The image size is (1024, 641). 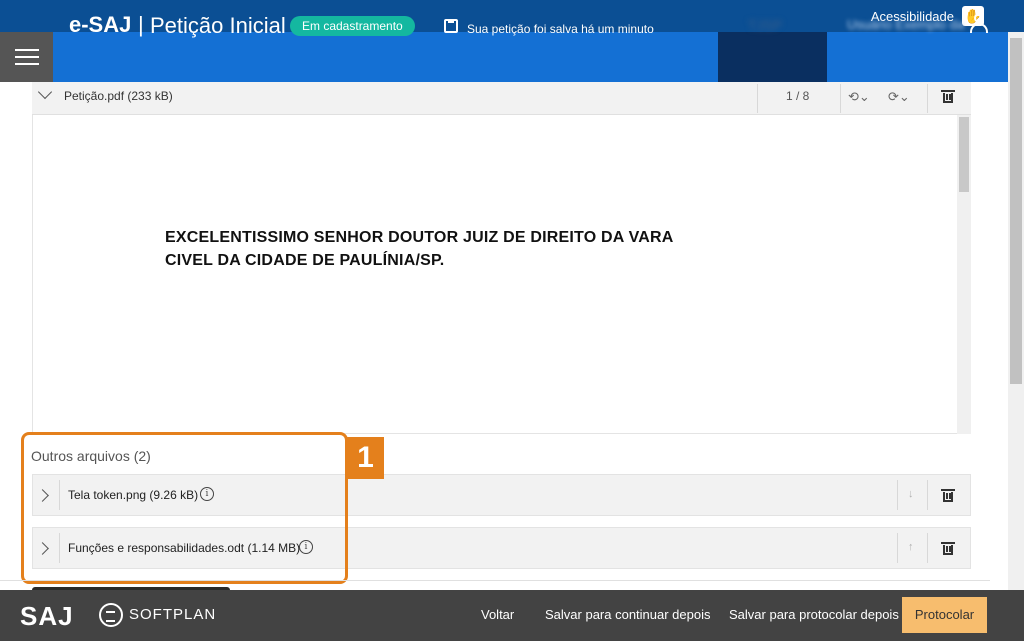 What do you see at coordinates (859, 97) in the screenshot?
I see `rotate-left-icon: ⟲⌄` at bounding box center [859, 97].